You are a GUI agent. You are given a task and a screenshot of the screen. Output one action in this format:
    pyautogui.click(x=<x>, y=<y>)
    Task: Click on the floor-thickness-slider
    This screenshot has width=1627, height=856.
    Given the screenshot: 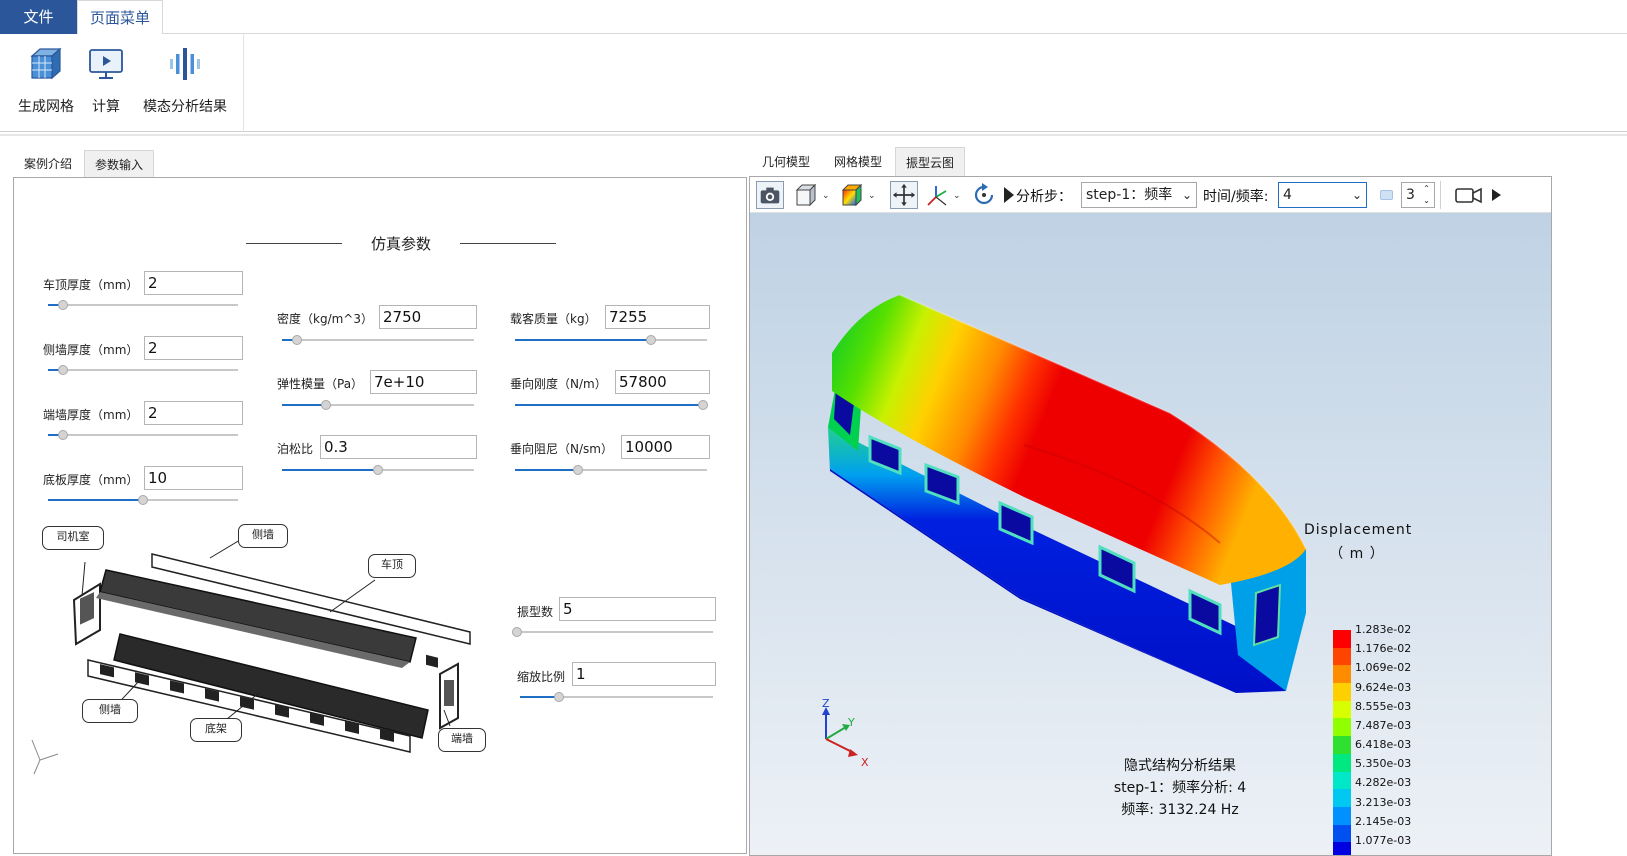 What is the action you would take?
    pyautogui.click(x=143, y=500)
    